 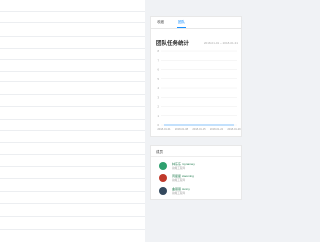 What do you see at coordinates (173, 44) in the screenshot?
I see `chart-title: 团队任务统计` at bounding box center [173, 44].